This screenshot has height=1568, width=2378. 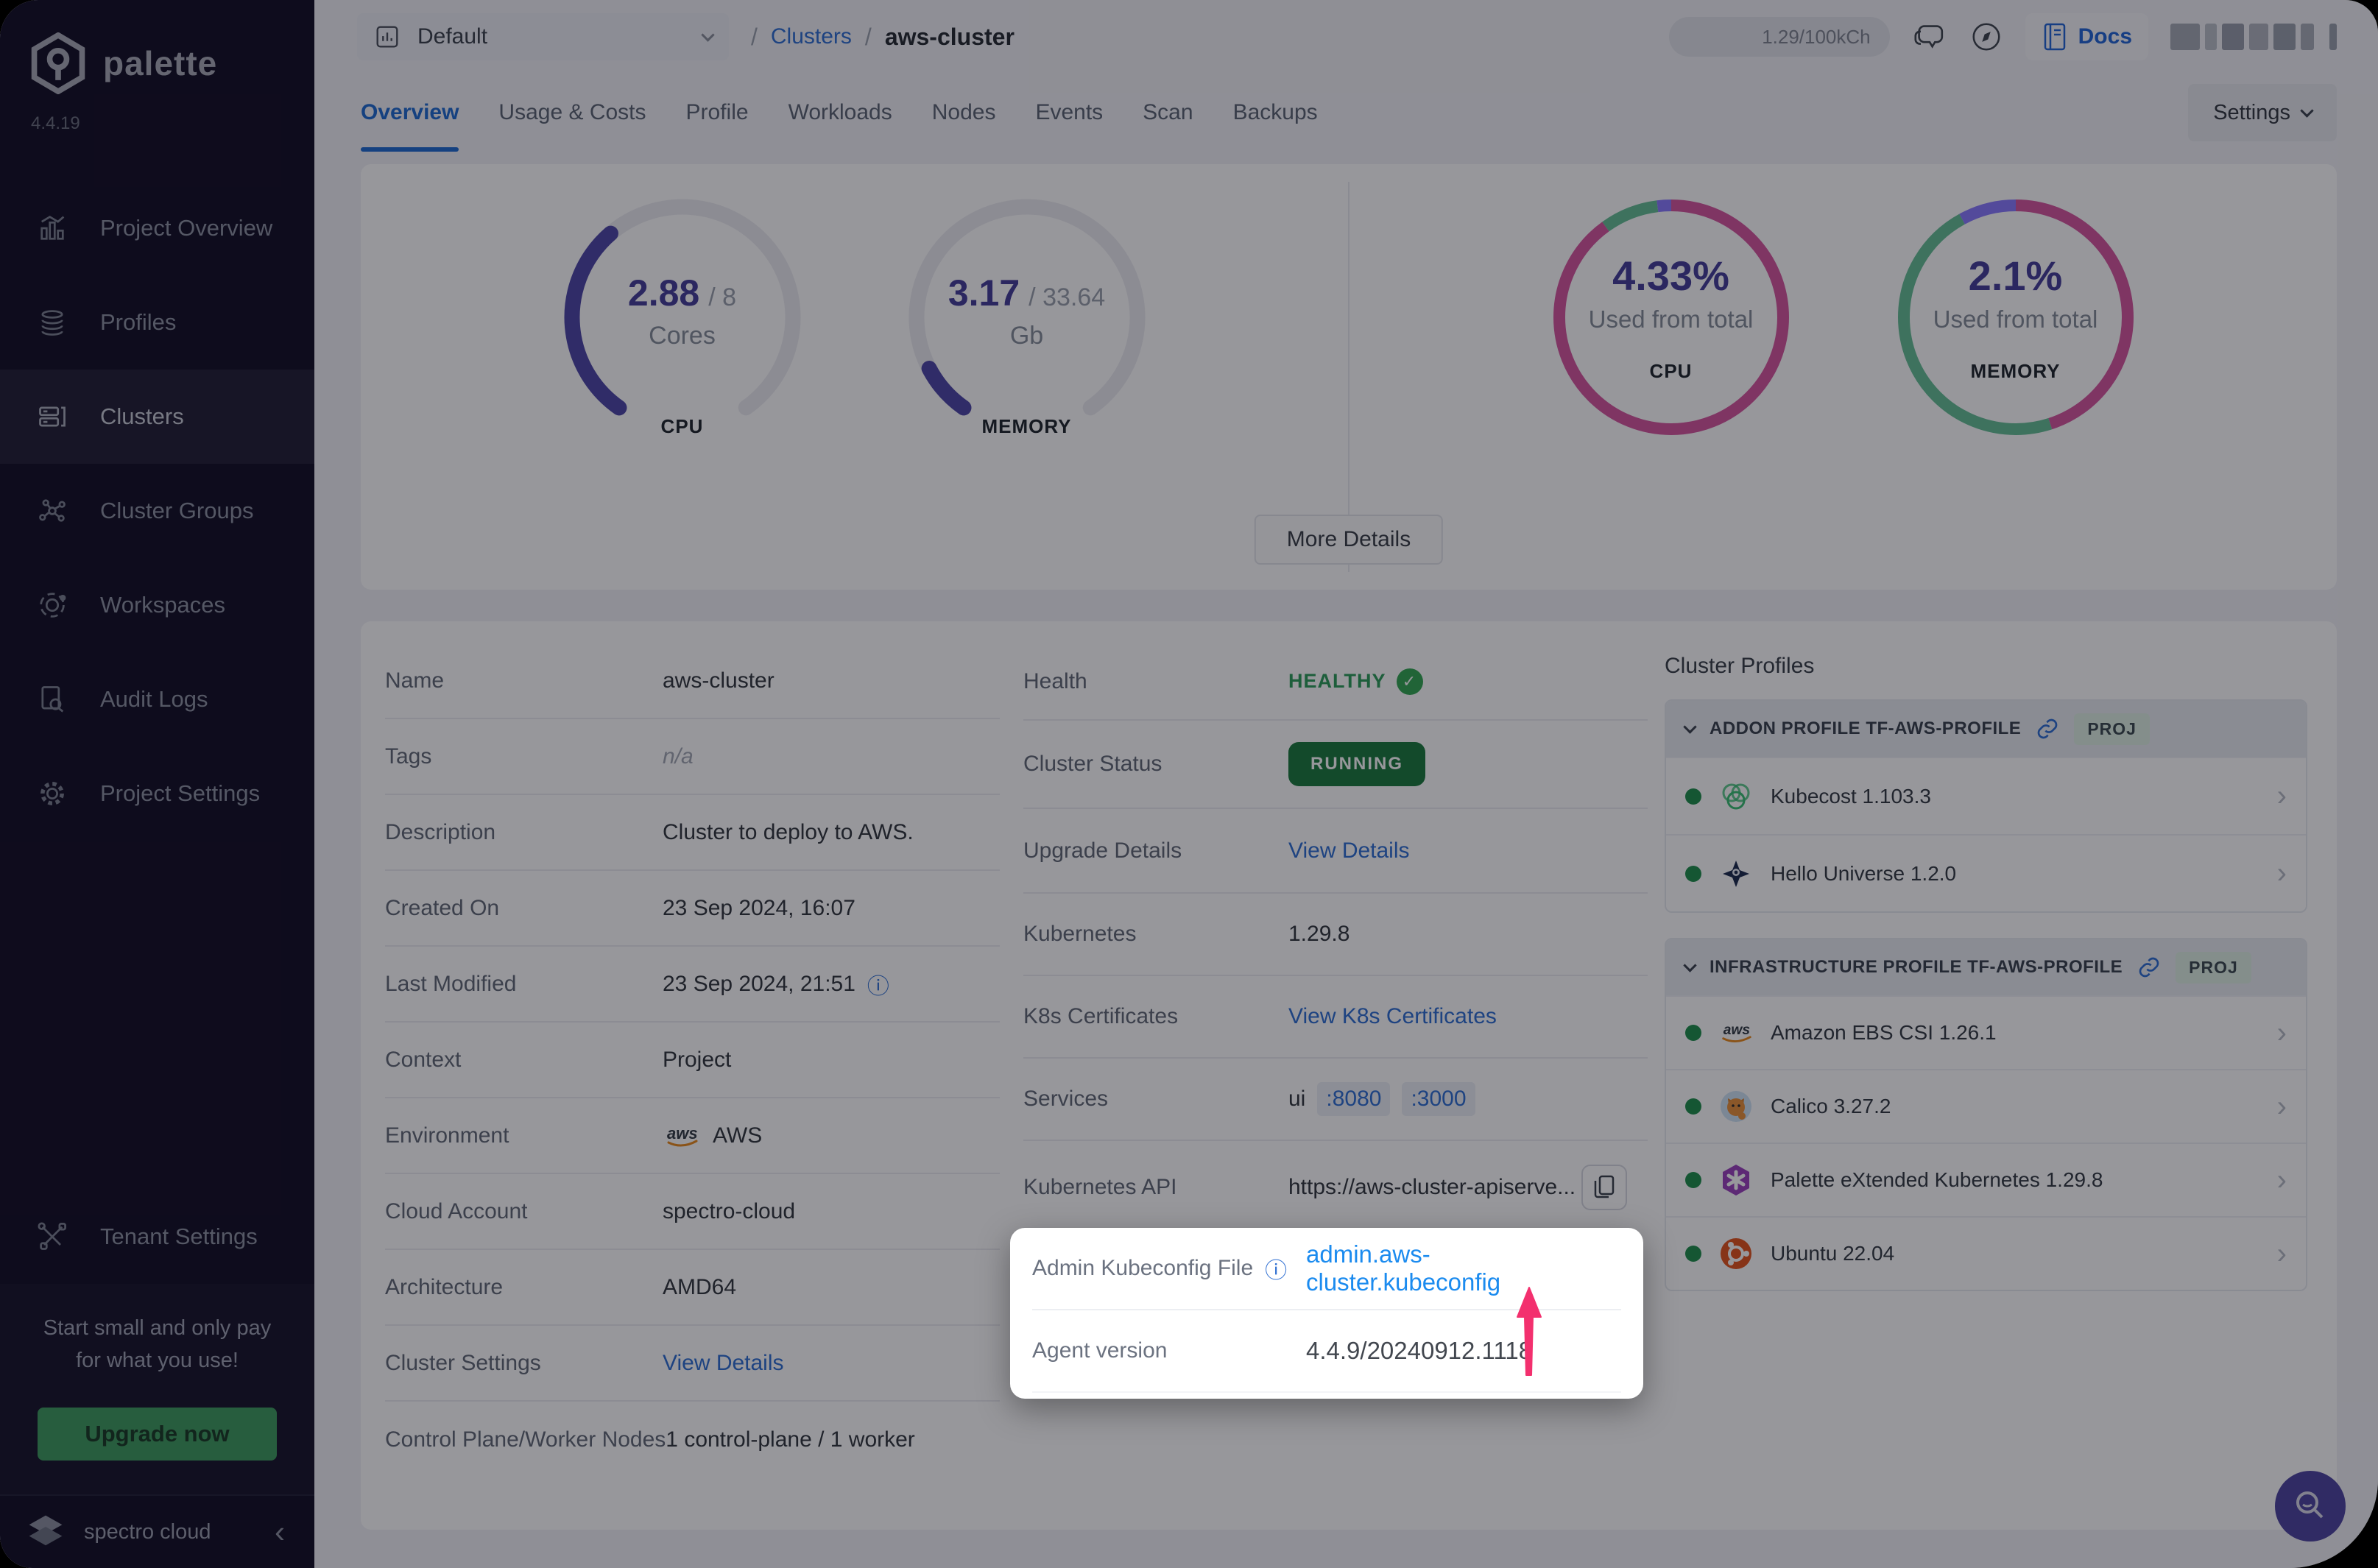 What do you see at coordinates (1026, 426) in the screenshot?
I see `memory-gauge-label: MEMORY` at bounding box center [1026, 426].